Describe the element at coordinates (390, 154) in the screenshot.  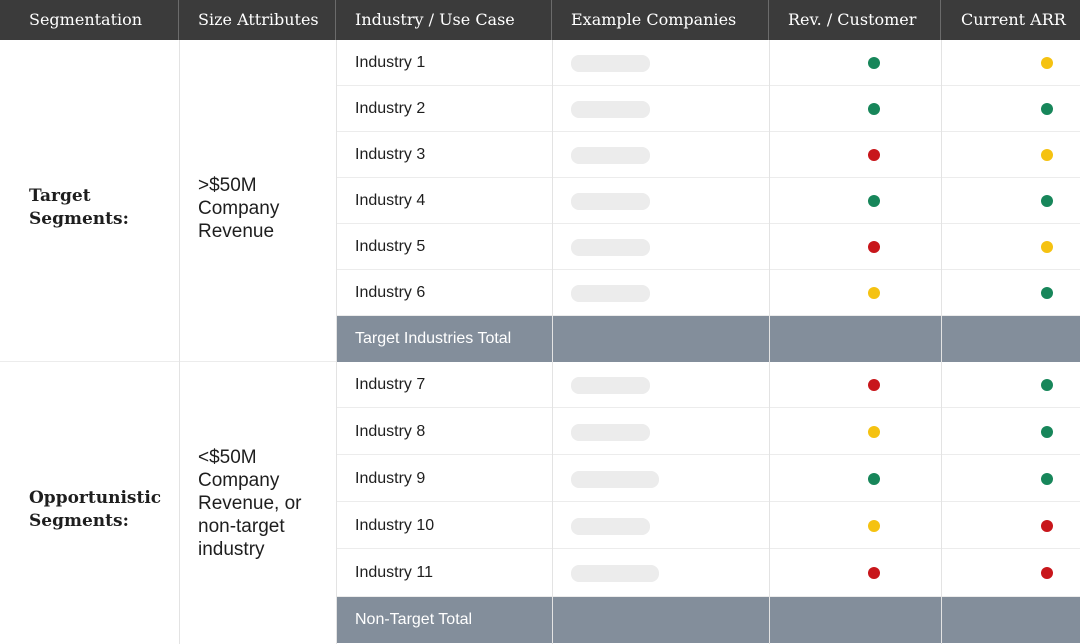
I see `industry-name: Industry 3` at that location.